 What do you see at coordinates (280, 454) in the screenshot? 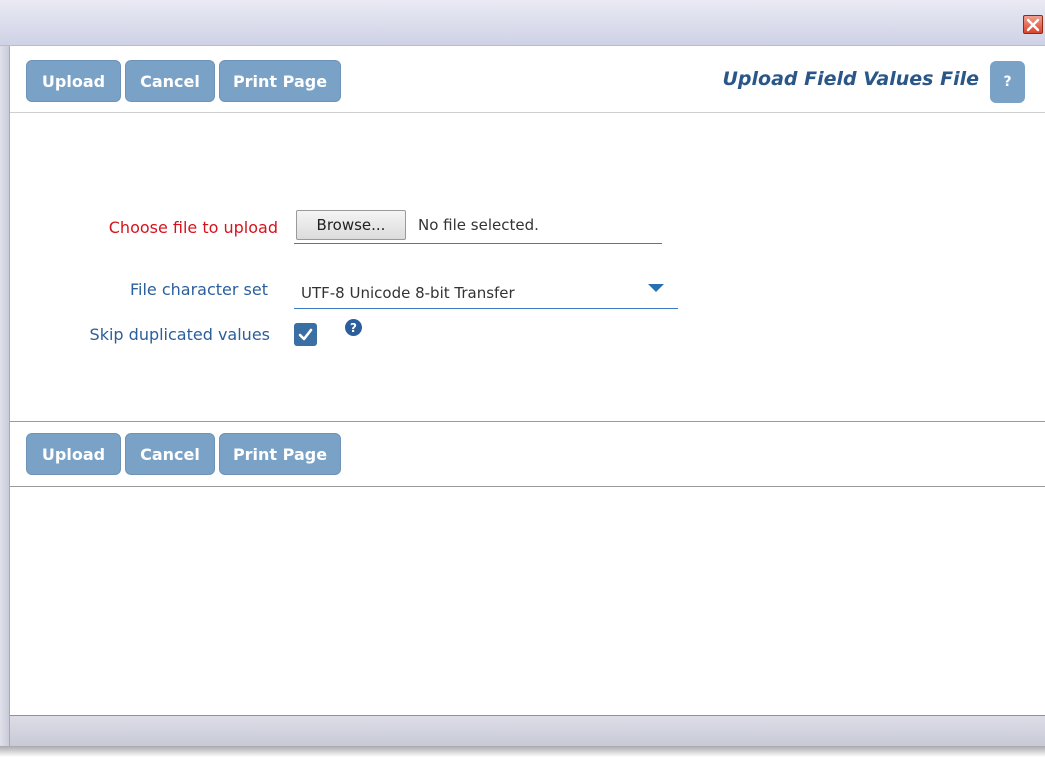
I see `print-page-button-bottom: Print Page` at bounding box center [280, 454].